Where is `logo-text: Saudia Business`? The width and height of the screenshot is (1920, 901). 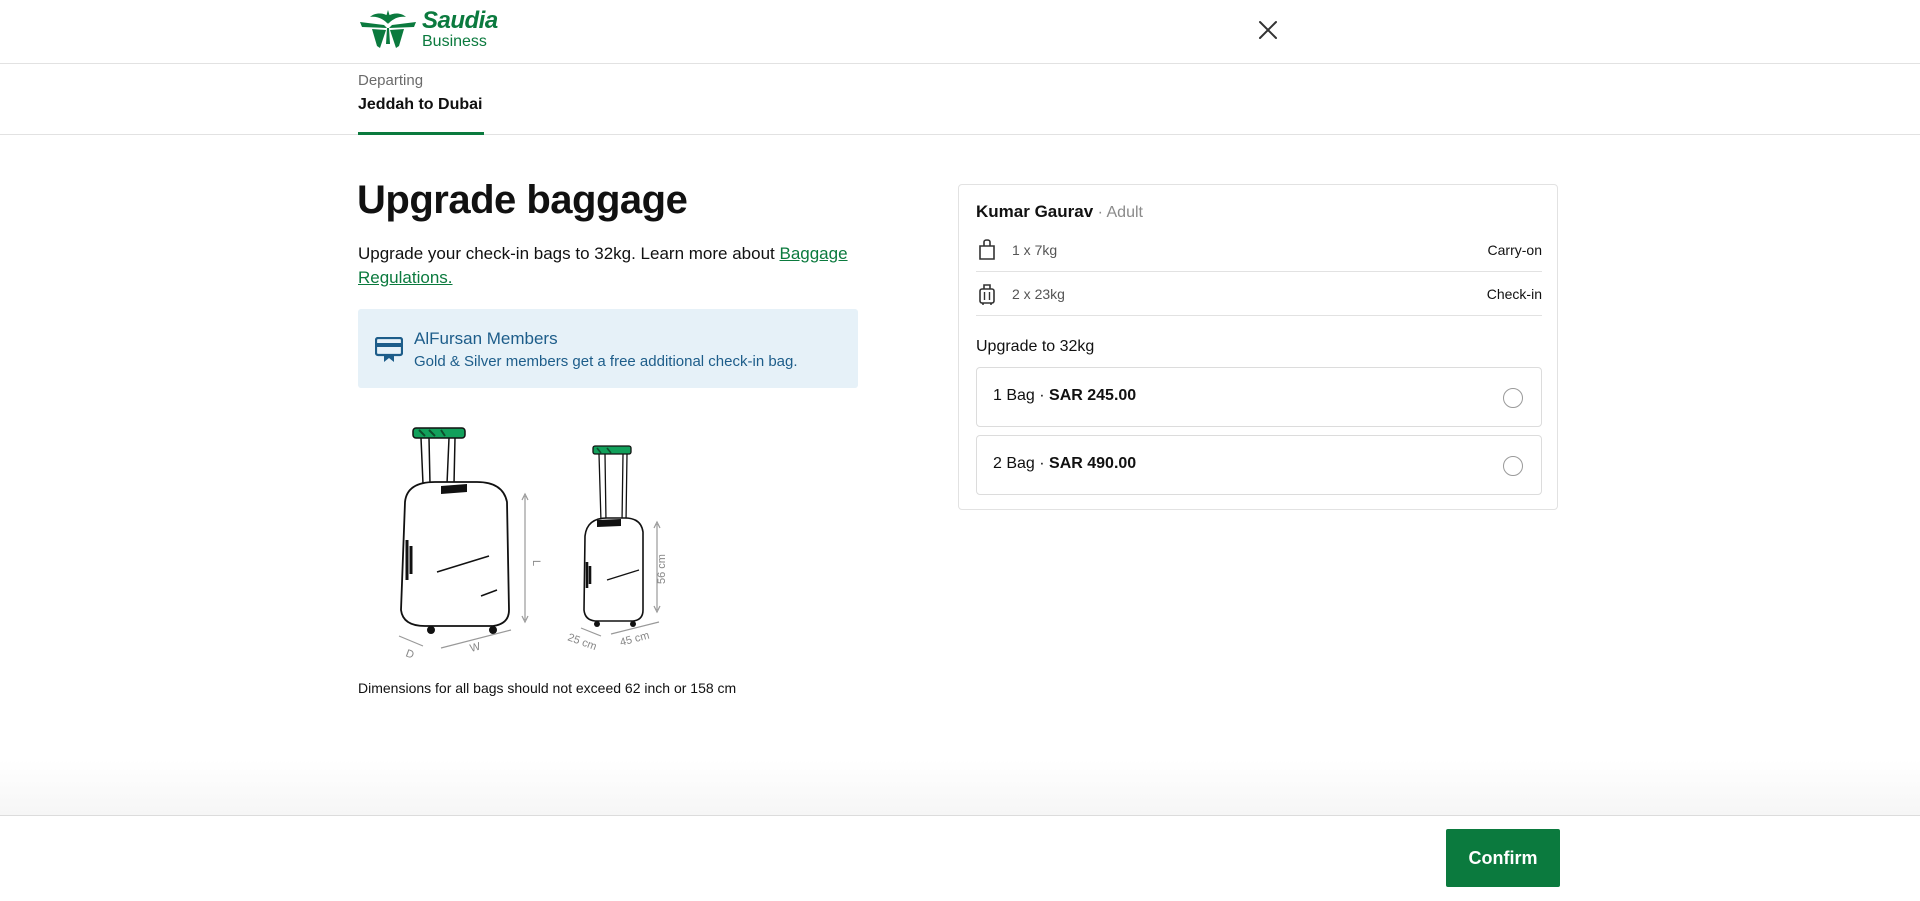 logo-text: Saudia Business is located at coordinates (460, 28).